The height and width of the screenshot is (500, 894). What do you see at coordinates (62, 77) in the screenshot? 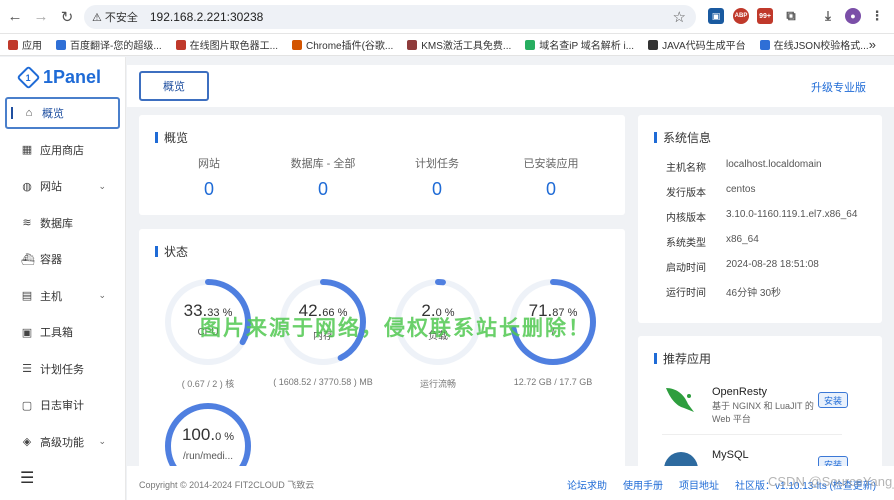
I see `brand-logo: 1 1Panel` at bounding box center [62, 77].